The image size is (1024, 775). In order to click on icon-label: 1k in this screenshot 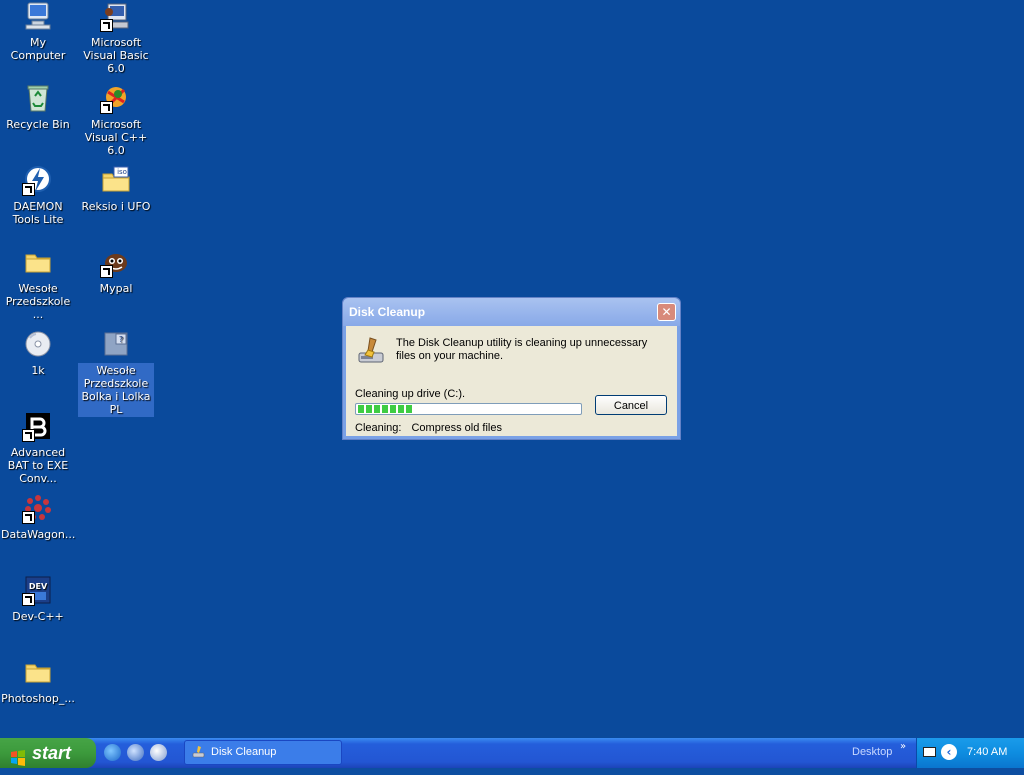, I will do `click(38, 370)`.